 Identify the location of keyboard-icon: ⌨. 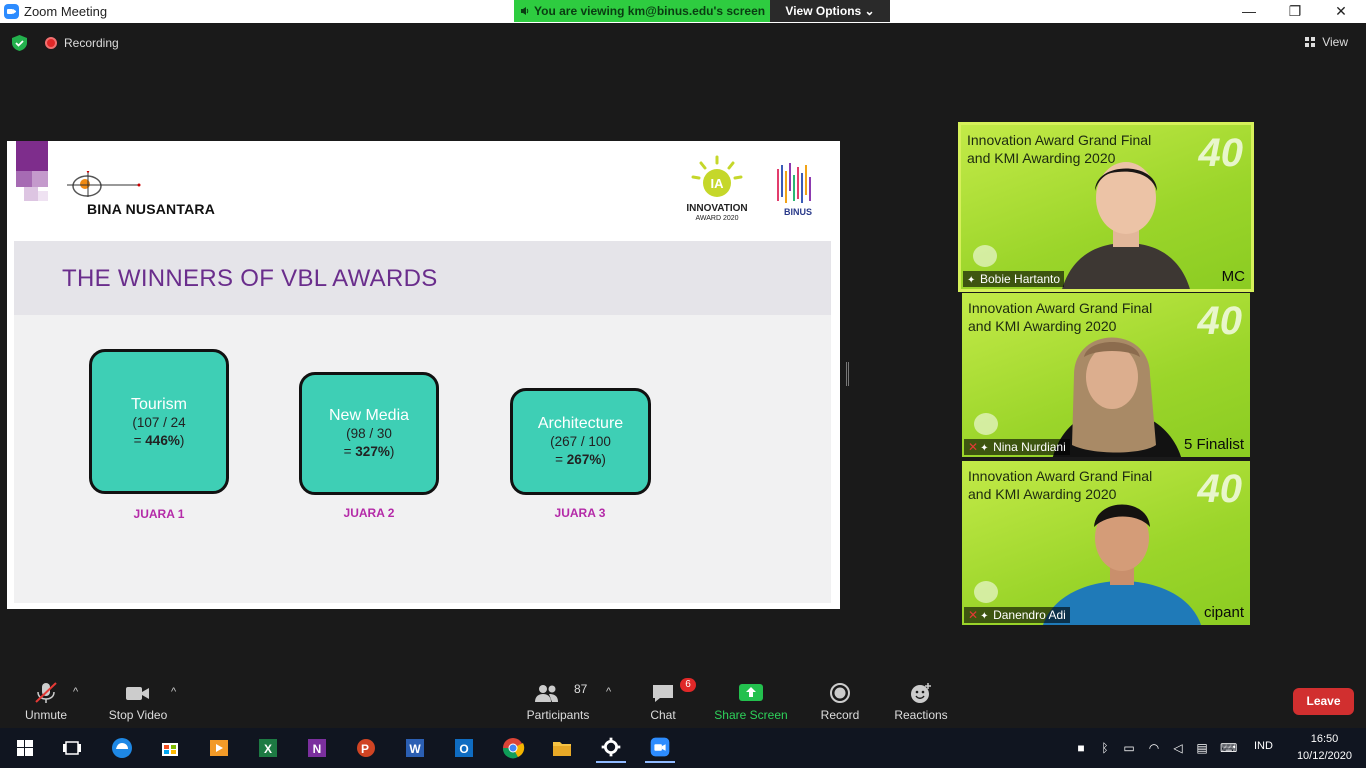
(1228, 748).